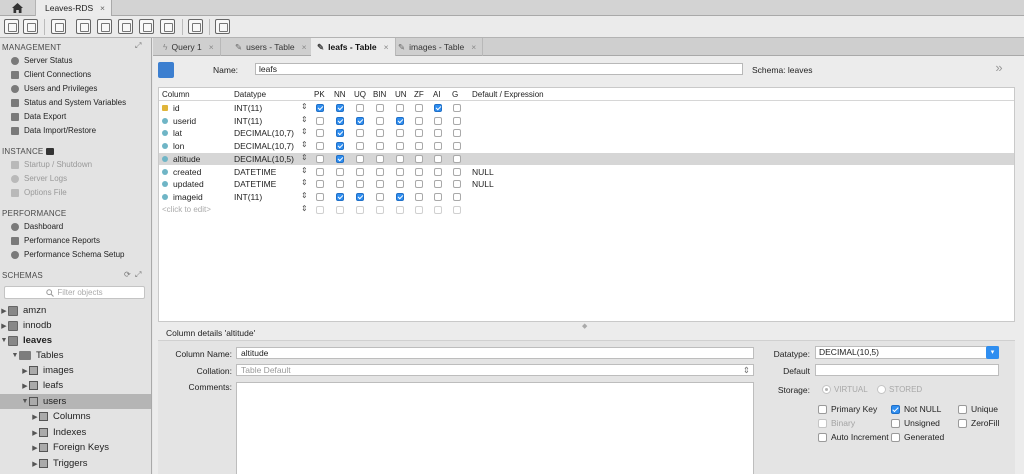  What do you see at coordinates (53, 130) in the screenshot?
I see `sidebar-item-data-import: Data Import/Restore` at bounding box center [53, 130].